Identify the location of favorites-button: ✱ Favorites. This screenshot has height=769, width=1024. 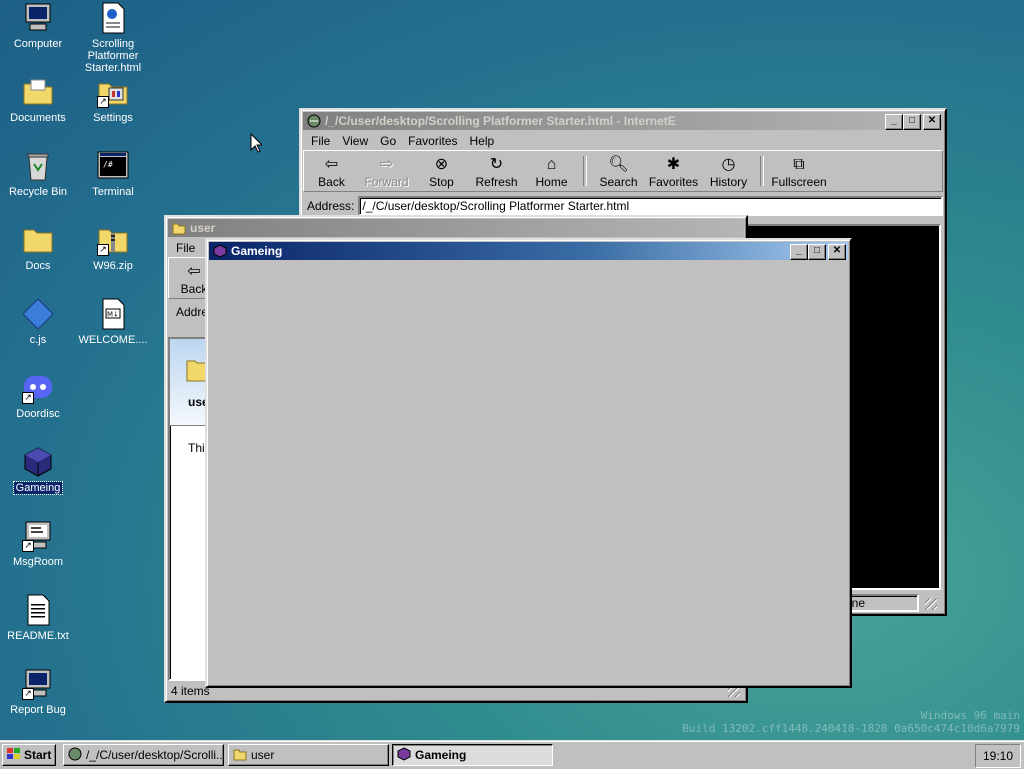
(673, 171).